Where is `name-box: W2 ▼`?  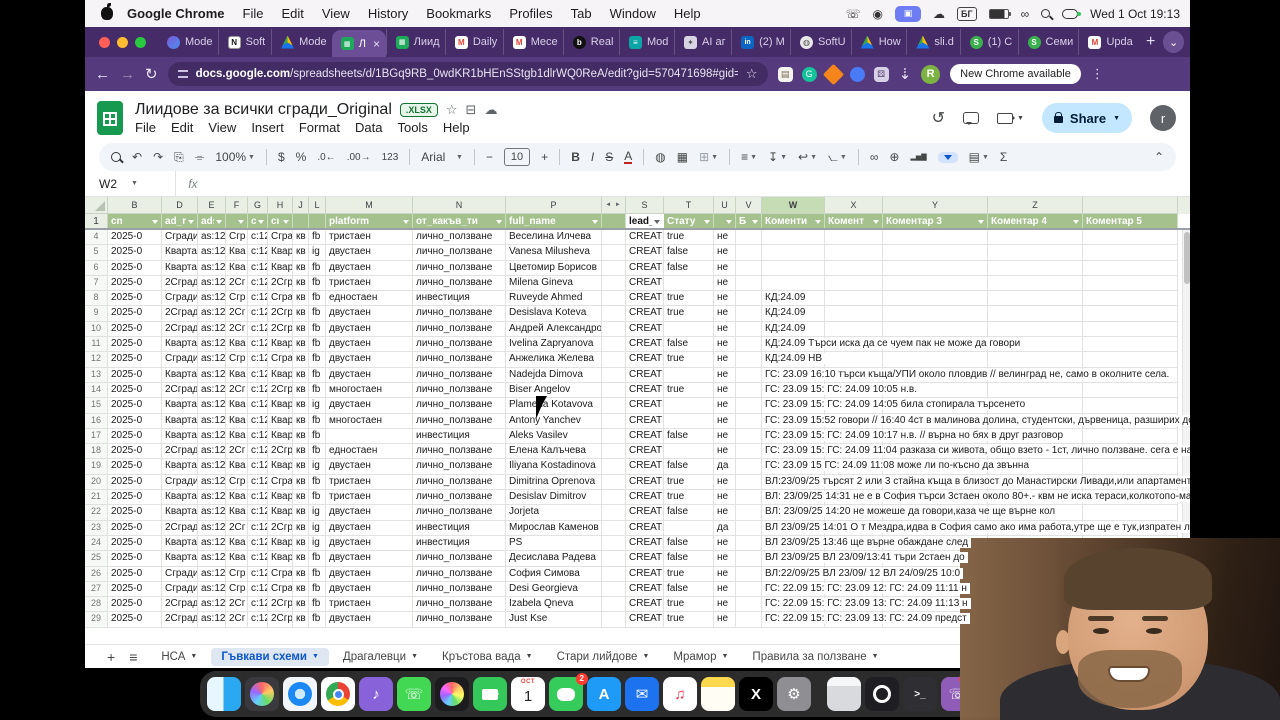
name-box: W2 ▼ is located at coordinates (137, 184).